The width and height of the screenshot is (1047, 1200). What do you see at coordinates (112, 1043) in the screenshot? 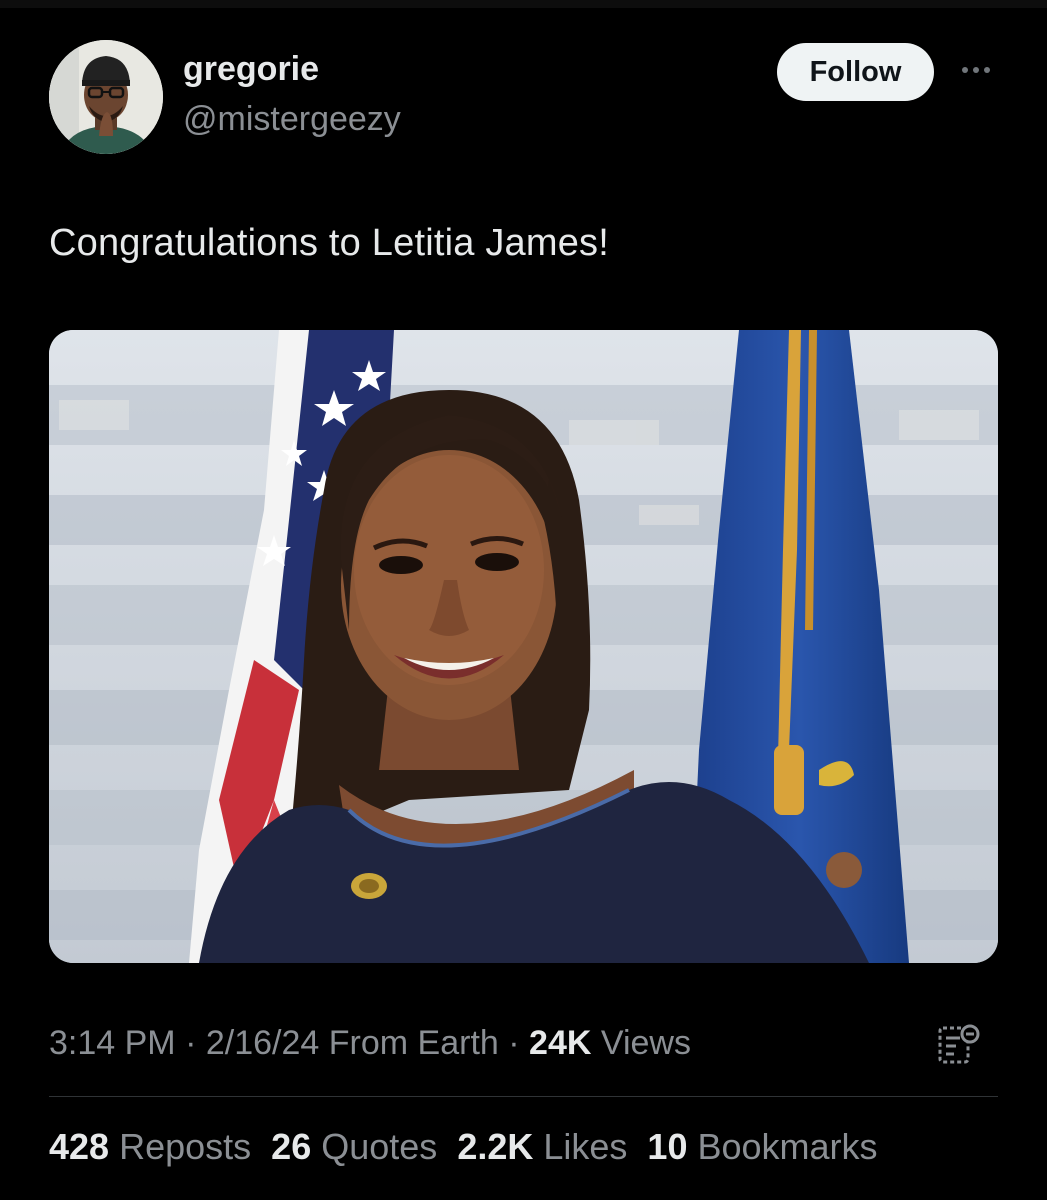
I see `tweet-time: 3:14 PM` at bounding box center [112, 1043].